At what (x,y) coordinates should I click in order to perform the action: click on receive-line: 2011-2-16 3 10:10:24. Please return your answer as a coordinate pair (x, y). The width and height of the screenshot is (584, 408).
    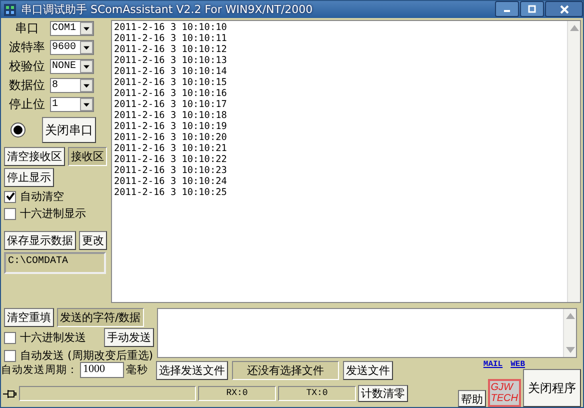
    Looking at the image, I should click on (171, 181).